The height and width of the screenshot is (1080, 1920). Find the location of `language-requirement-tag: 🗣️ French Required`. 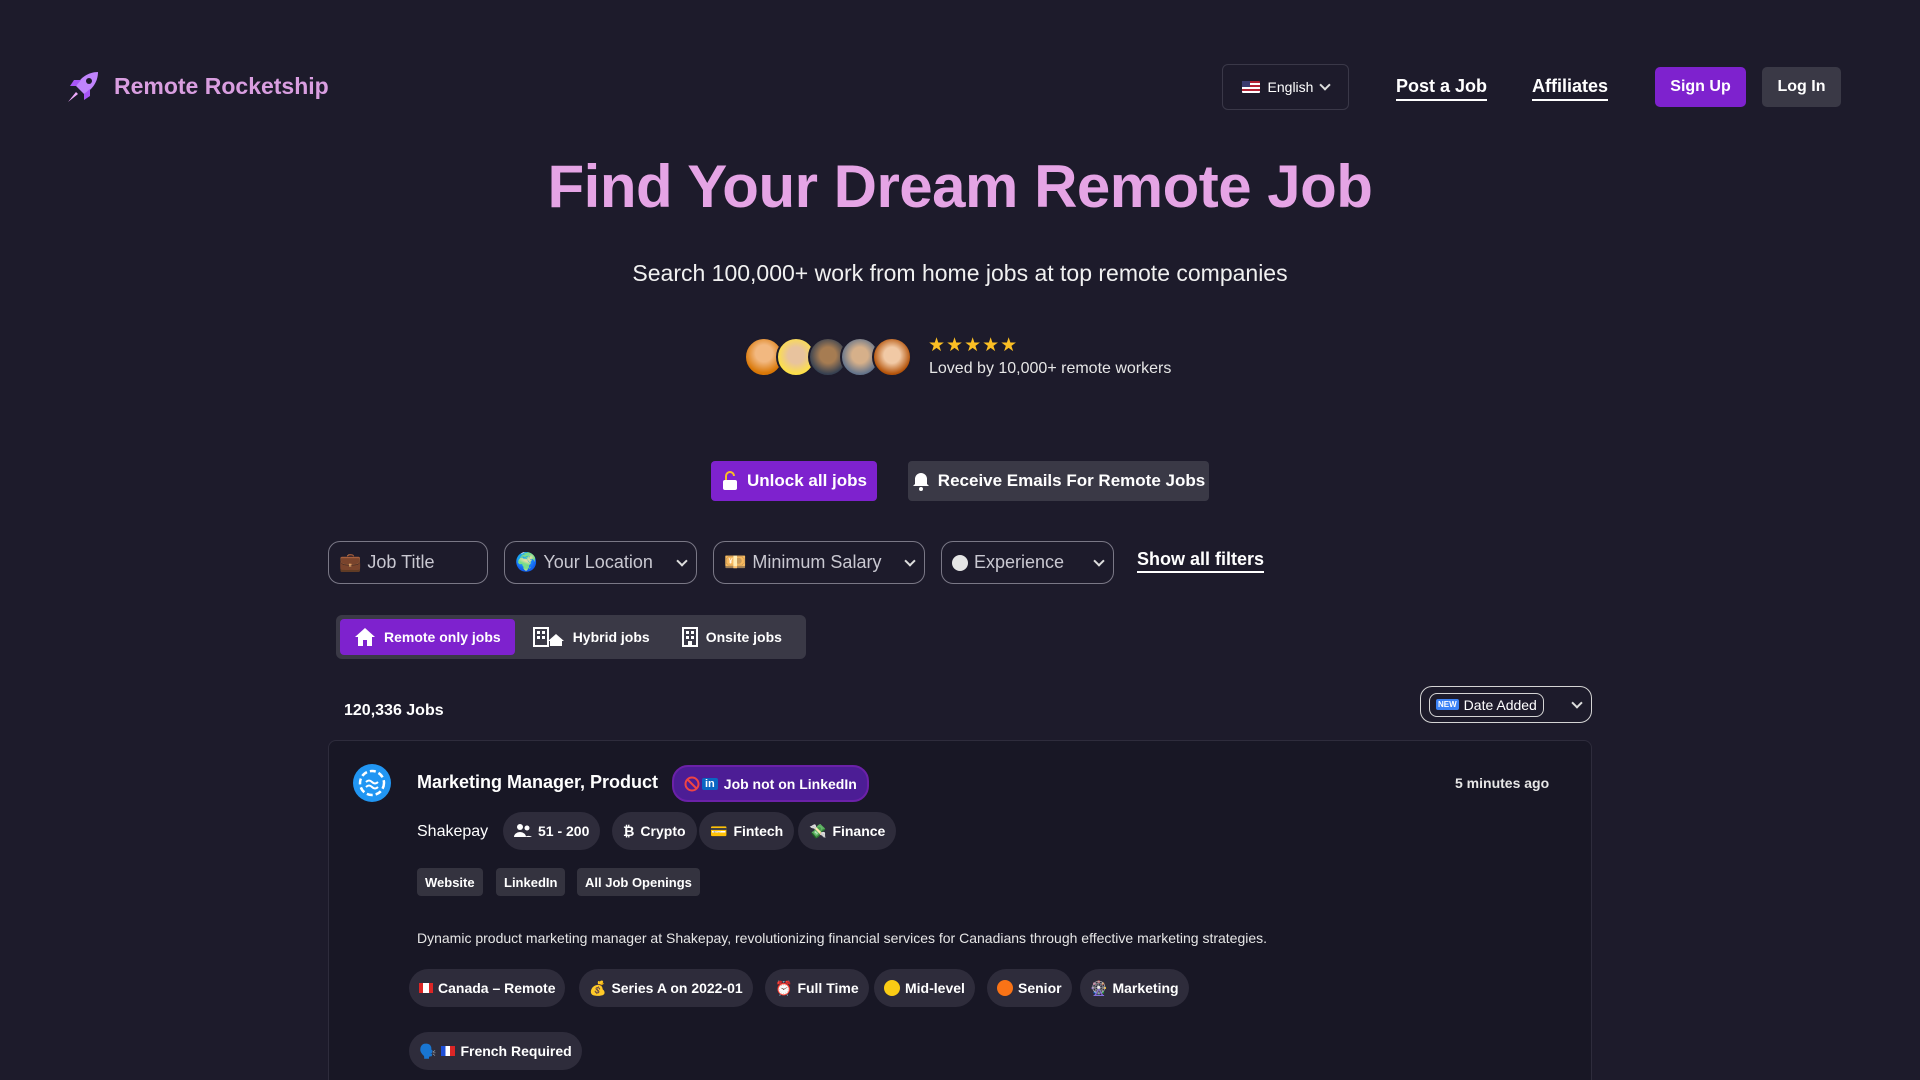

language-requirement-tag: 🗣️ French Required is located at coordinates (495, 1051).